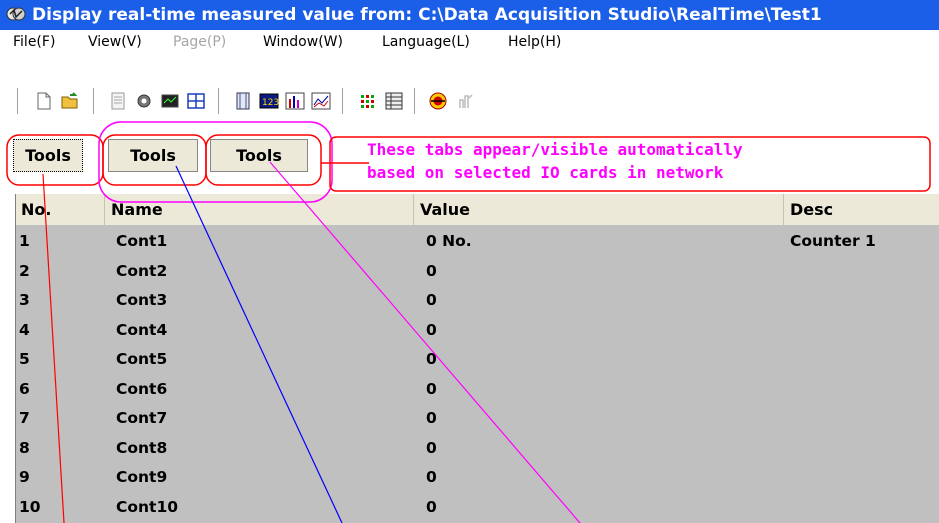 Image resolution: width=939 pixels, height=523 pixels. What do you see at coordinates (477, 390) in the screenshot?
I see `table-row: 6 Cont6 0` at bounding box center [477, 390].